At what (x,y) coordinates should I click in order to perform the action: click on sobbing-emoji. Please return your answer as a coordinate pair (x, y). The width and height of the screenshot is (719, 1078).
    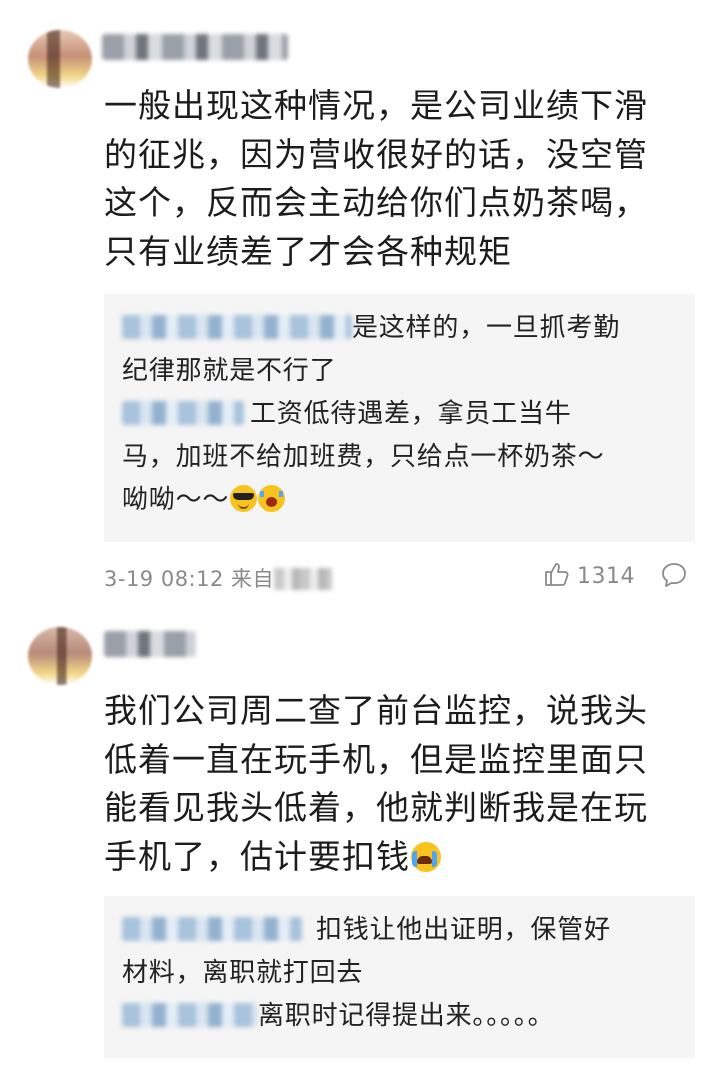
    Looking at the image, I should click on (426, 856).